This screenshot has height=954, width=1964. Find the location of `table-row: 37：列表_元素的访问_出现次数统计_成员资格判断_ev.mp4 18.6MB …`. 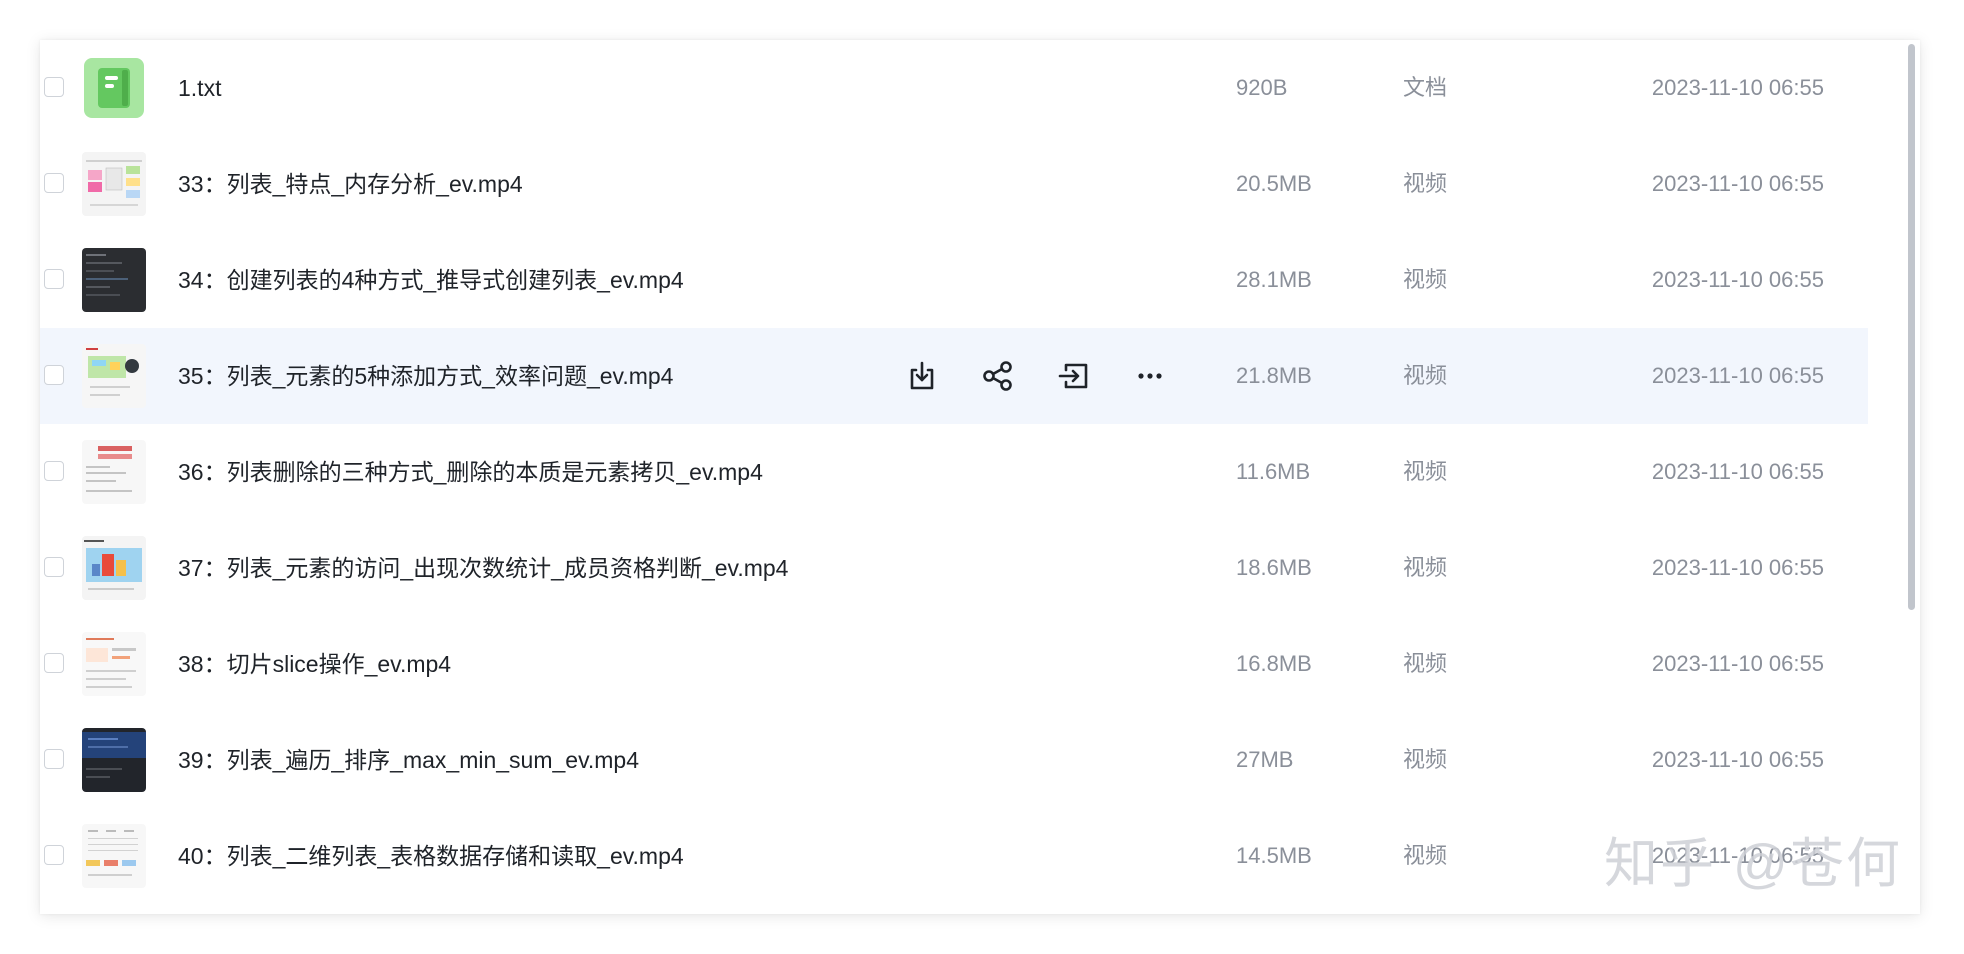

table-row: 37：列表_元素的访问_出现次数统计_成员资格判断_ev.mp4 18.6MB … is located at coordinates (954, 568).